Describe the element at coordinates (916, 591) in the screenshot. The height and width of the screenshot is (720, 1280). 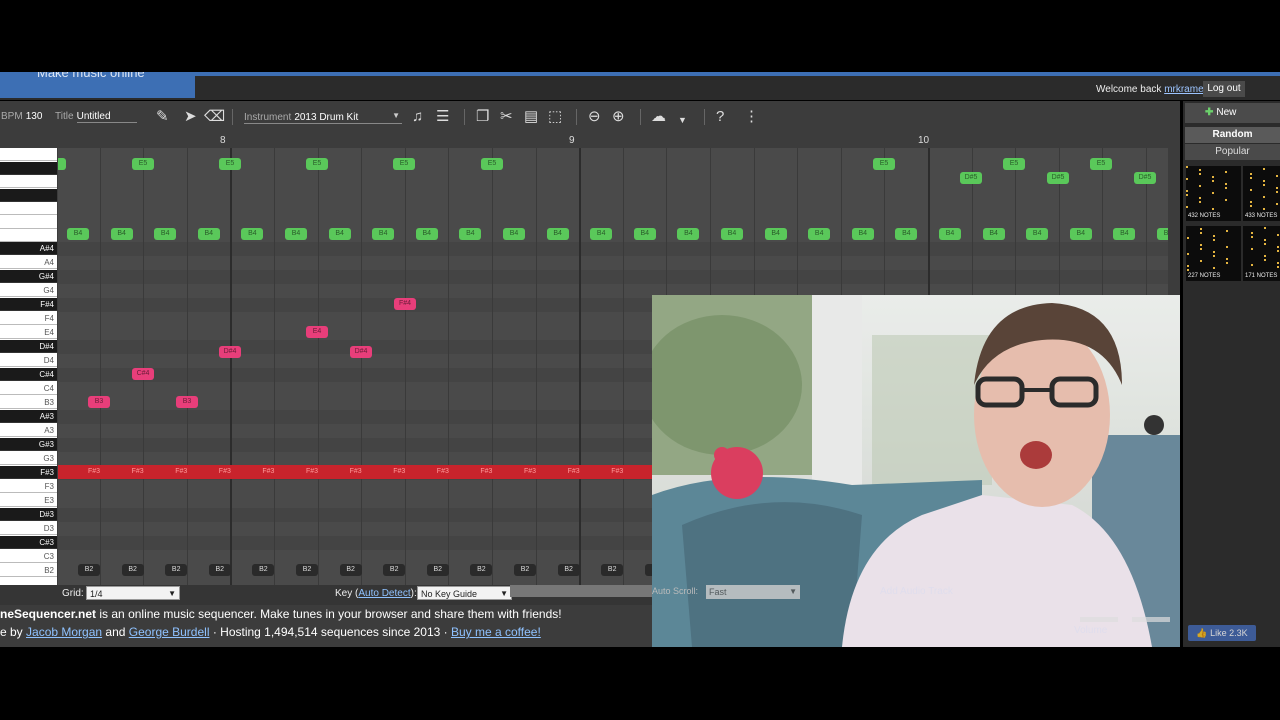
I see `add-audio-track-button: Add Audio Track` at that location.